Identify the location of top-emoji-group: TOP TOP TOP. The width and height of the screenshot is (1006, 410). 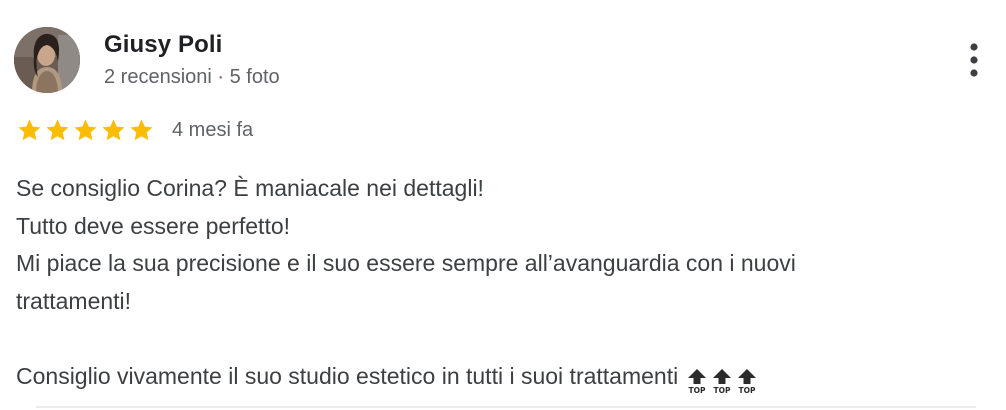
(723, 381).